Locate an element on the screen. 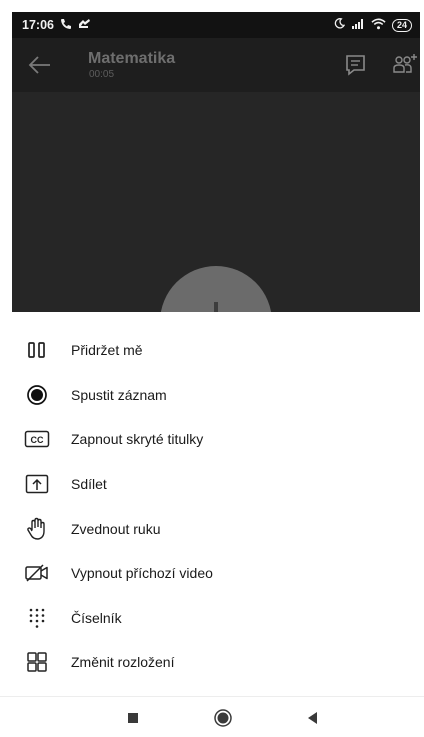  chat-icon is located at coordinates (355, 65).